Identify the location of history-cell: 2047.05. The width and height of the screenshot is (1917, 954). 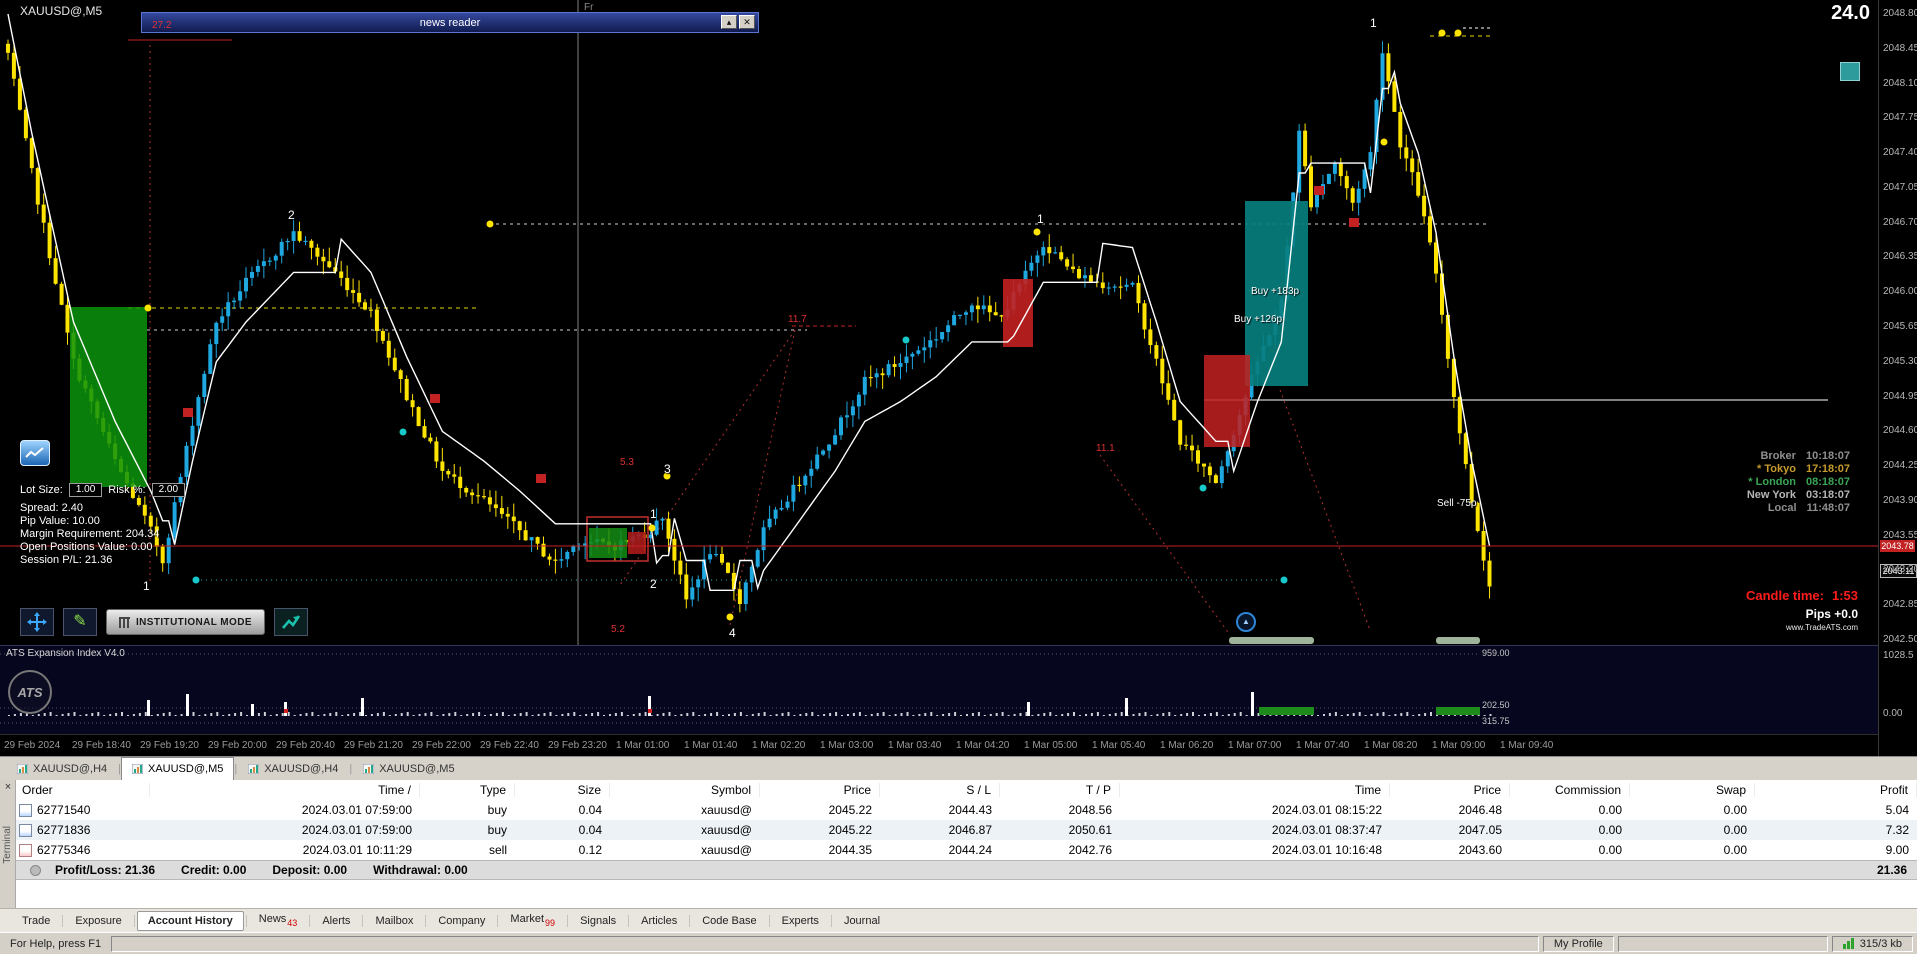
(1480, 830).